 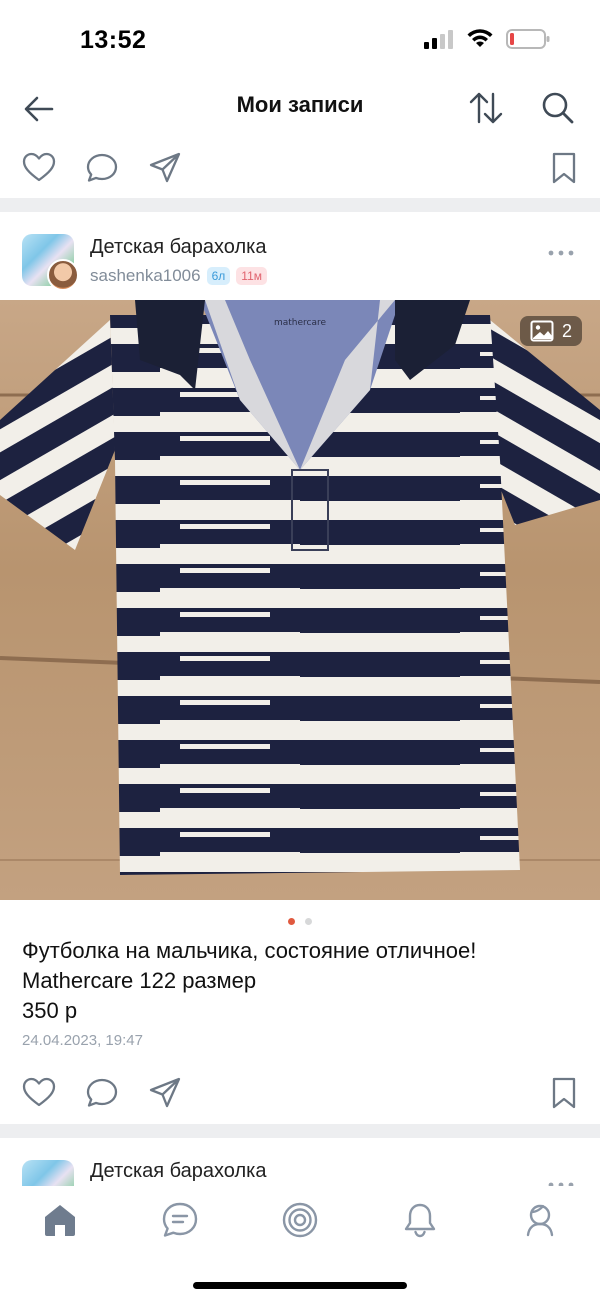 What do you see at coordinates (139, 980) in the screenshot?
I see `post-text-line: Mathercare 122 размер` at bounding box center [139, 980].